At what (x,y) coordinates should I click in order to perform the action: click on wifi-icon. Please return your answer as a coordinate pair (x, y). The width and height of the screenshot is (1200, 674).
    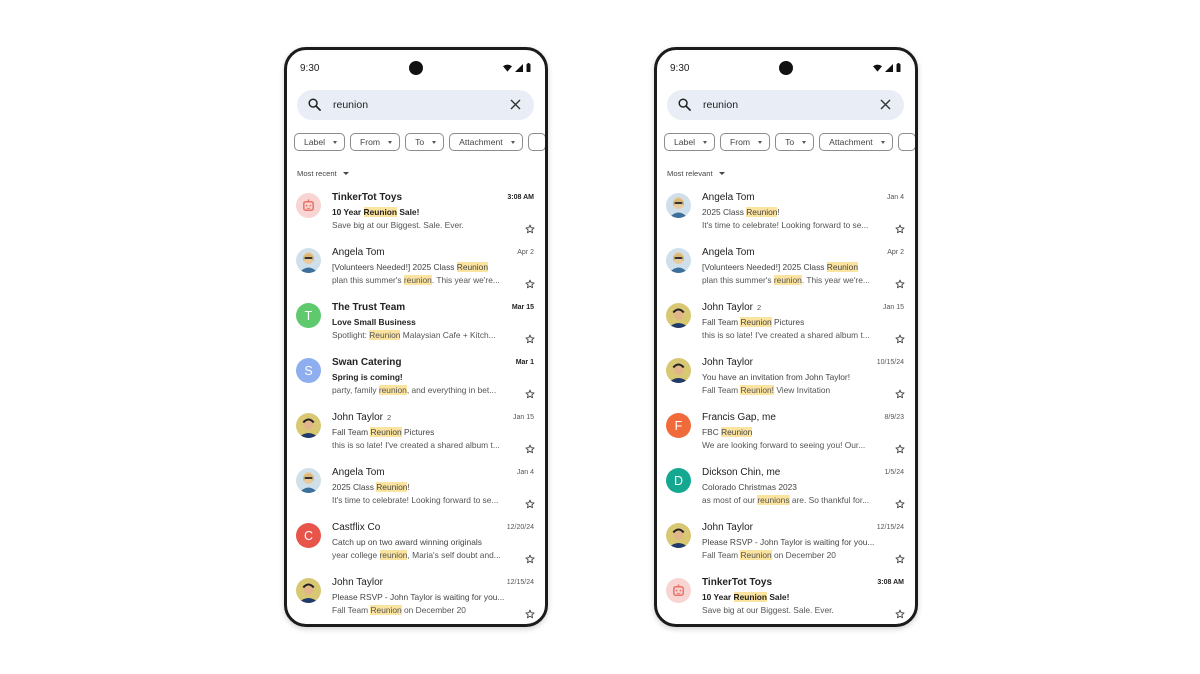
    Looking at the image, I should click on (507, 68).